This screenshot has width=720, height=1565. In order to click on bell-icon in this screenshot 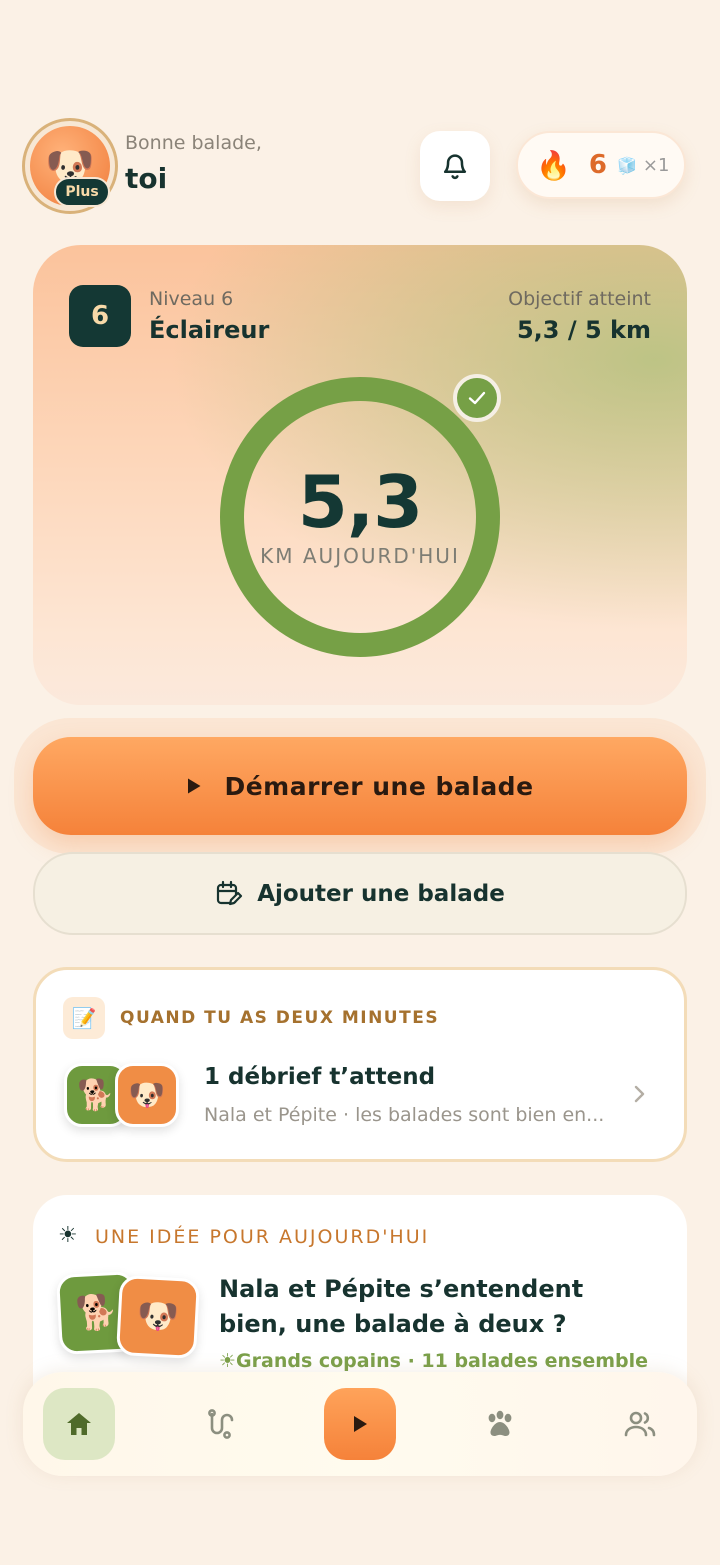, I will do `click(455, 167)`.